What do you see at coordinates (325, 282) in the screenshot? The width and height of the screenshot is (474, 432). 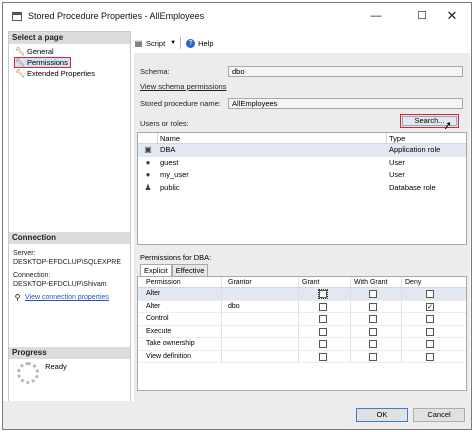 I see `grant-column-header: Grant` at bounding box center [325, 282].